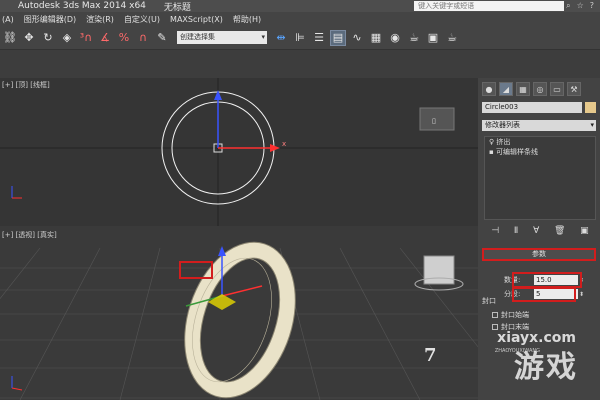 This screenshot has height=400, width=600. Describe the element at coordinates (177, 7) in the screenshot. I see `document-title: 无标题` at that location.